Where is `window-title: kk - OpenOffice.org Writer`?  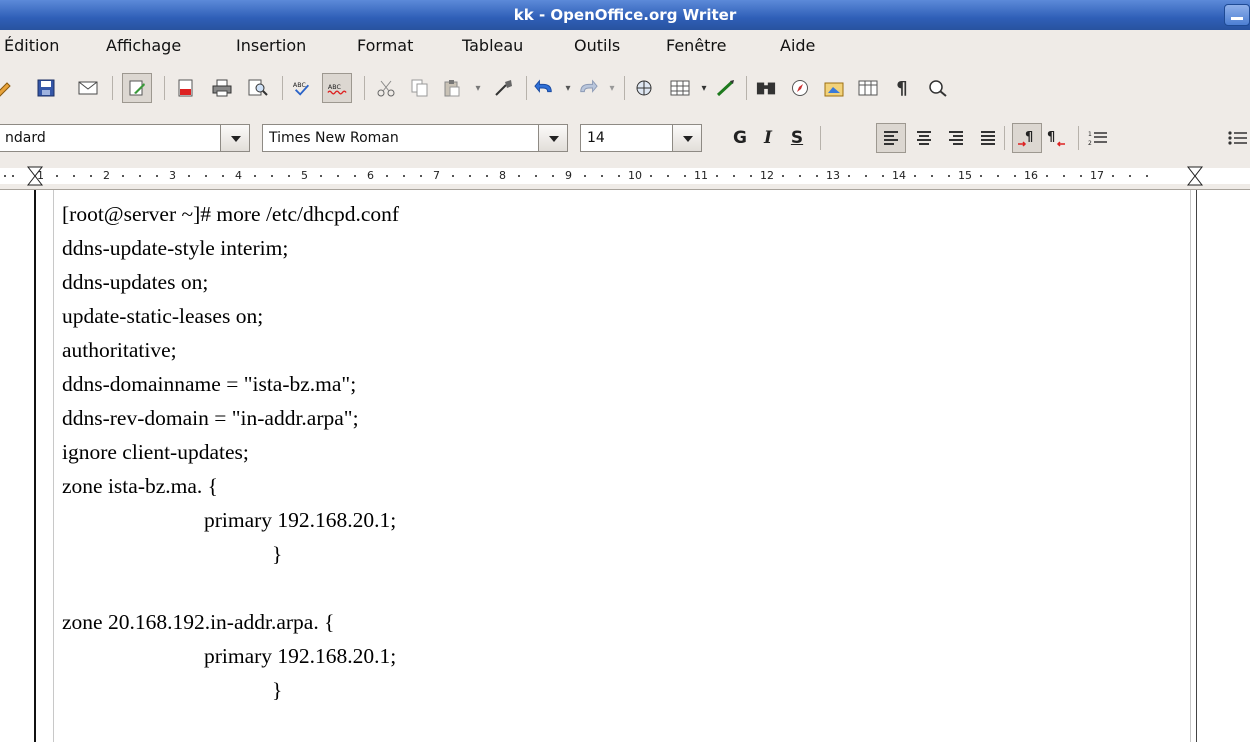
window-title: kk - OpenOffice.org Writer is located at coordinates (625, 15).